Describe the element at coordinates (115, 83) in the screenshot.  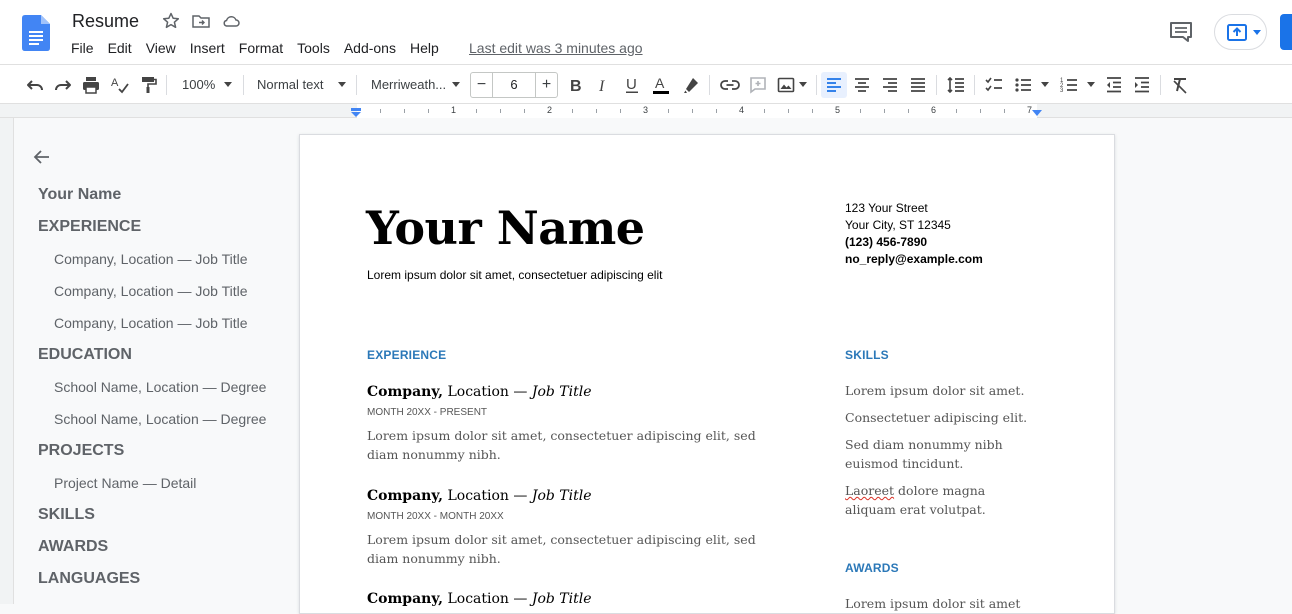
I see `svg-text: A` at that location.